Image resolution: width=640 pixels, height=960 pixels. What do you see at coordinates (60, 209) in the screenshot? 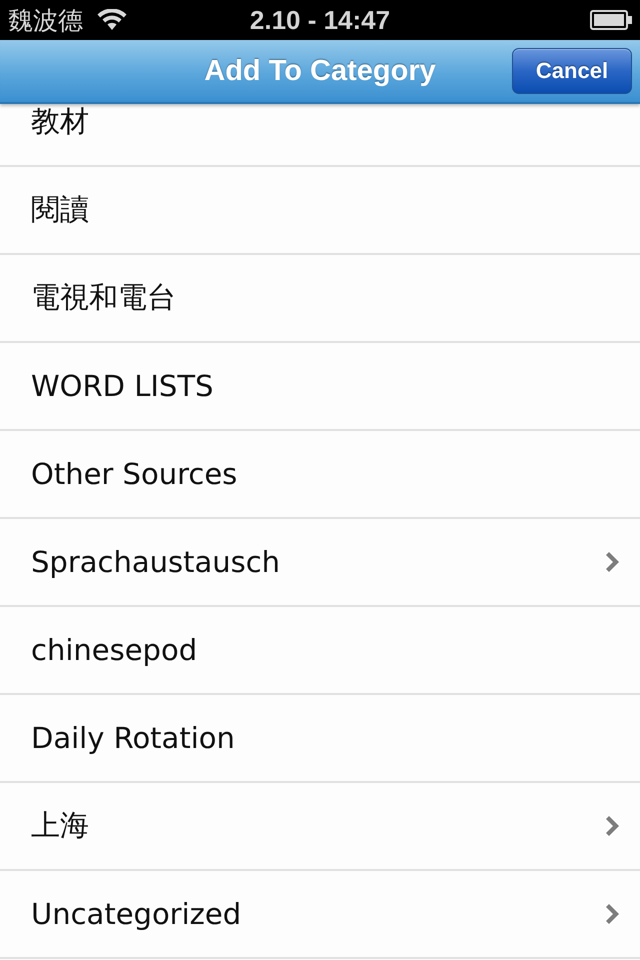
I see `category-label: 閱讀` at bounding box center [60, 209].